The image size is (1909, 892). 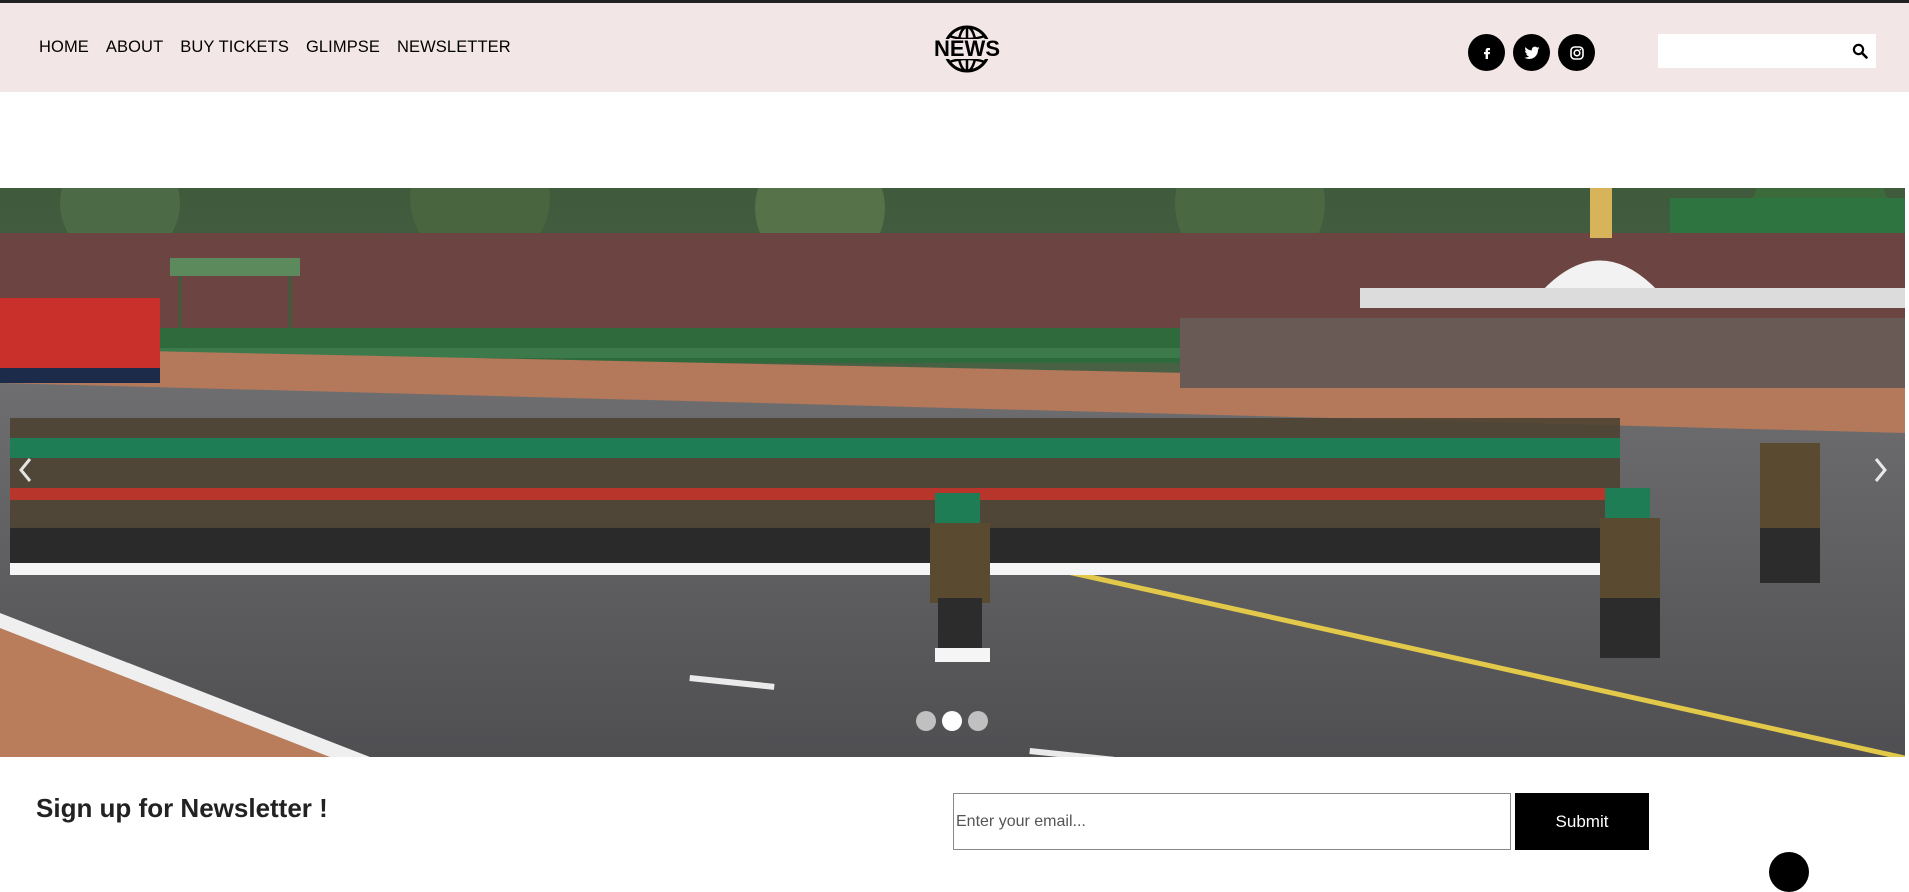 I want to click on carousel-indicators, so click(x=952, y=721).